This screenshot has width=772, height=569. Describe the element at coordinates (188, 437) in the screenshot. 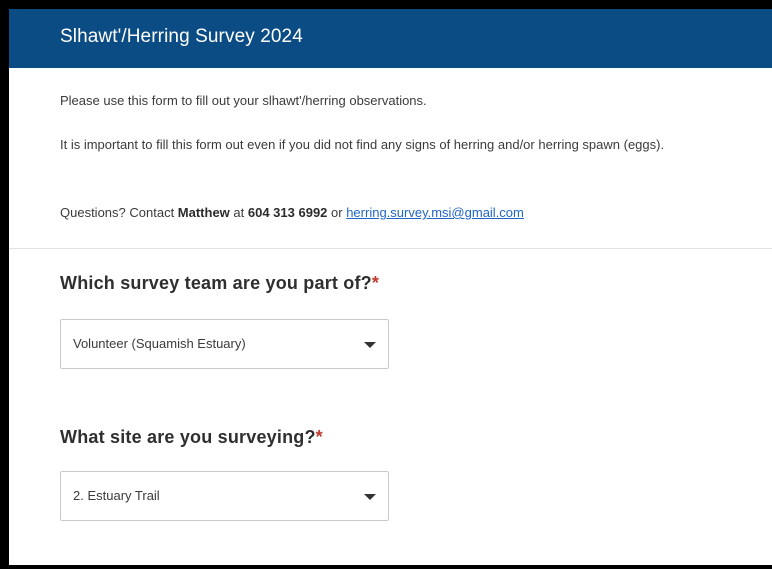

I see `question-text: What site are you surveying?` at that location.